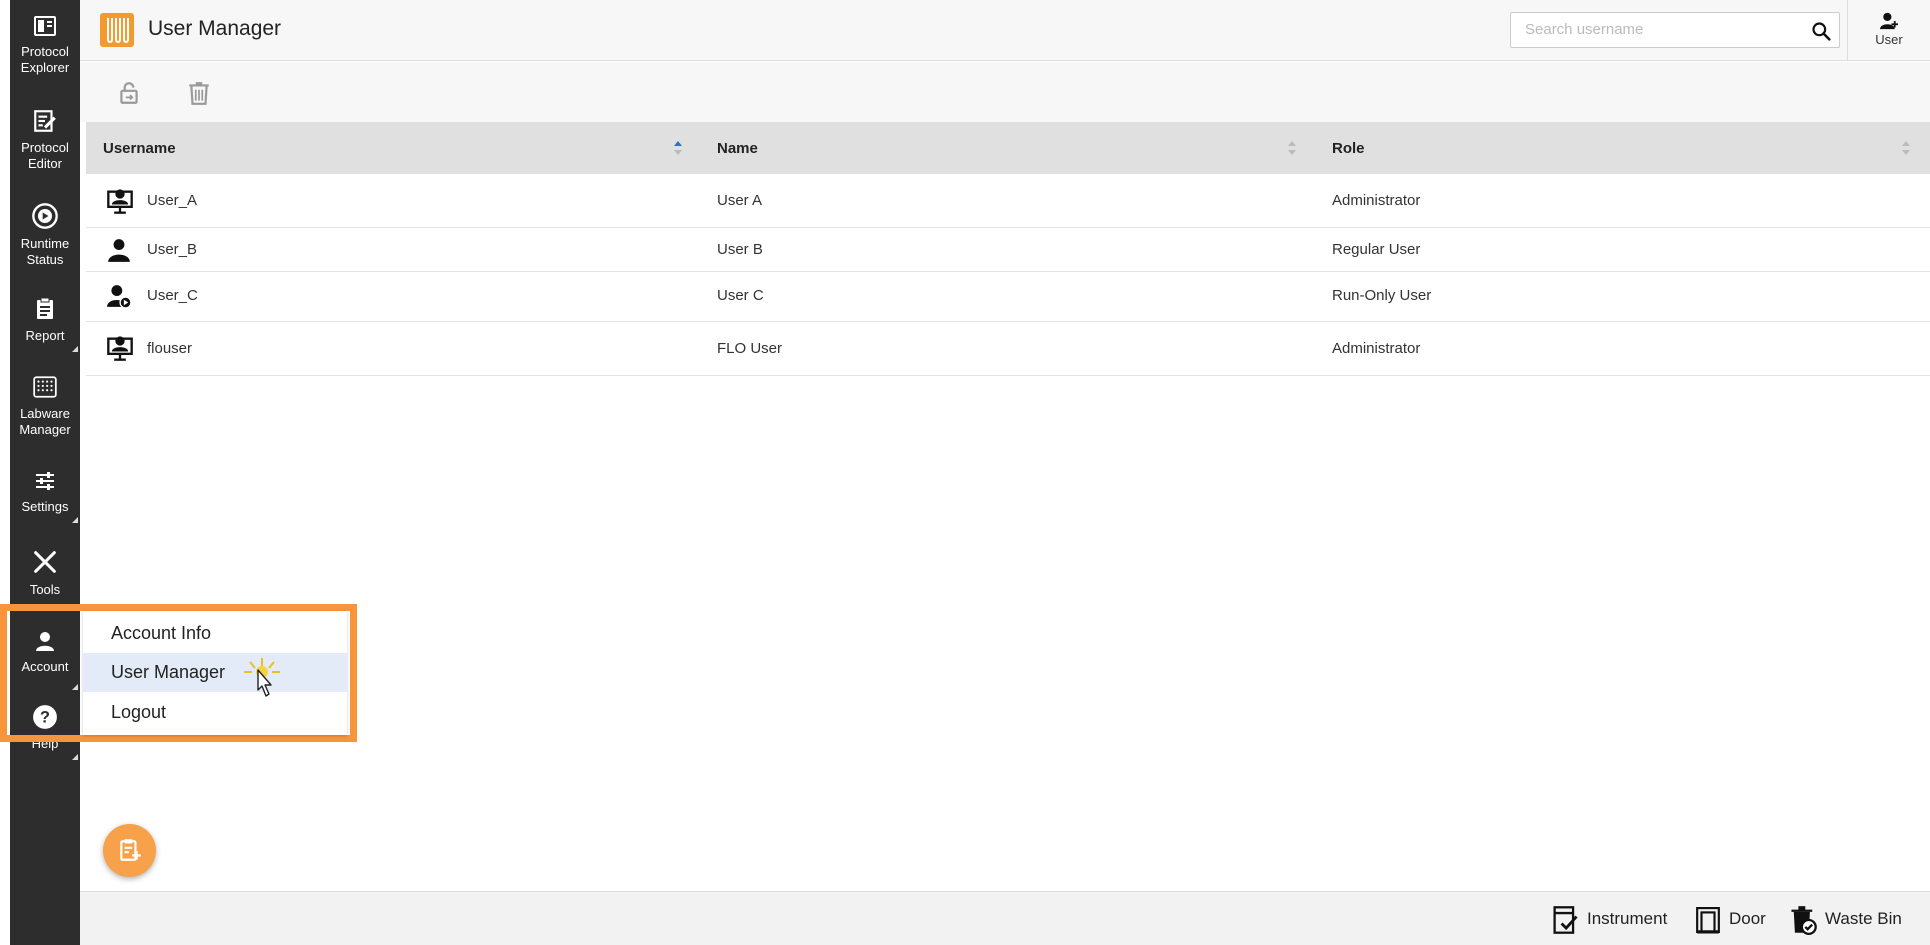 This screenshot has width=1930, height=945. What do you see at coordinates (45, 429) in the screenshot?
I see `sidebar-label: Manager` at bounding box center [45, 429].